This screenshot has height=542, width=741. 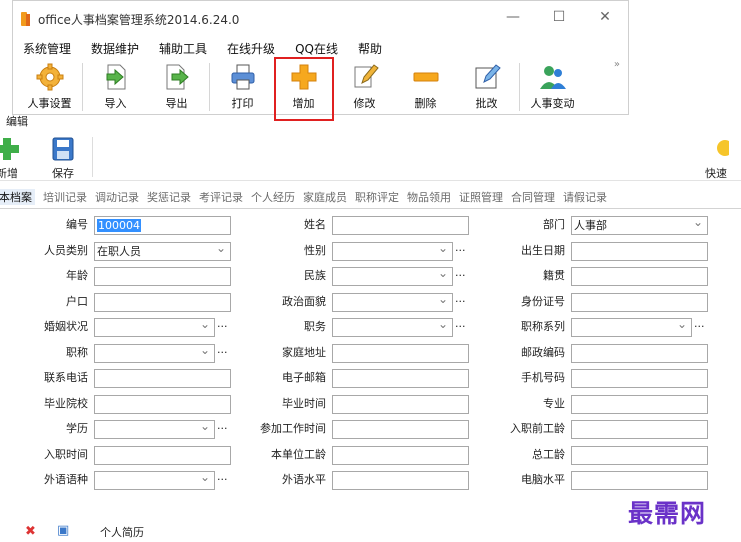 I want to click on toolbar-import-label: 导入, so click(x=115, y=103).